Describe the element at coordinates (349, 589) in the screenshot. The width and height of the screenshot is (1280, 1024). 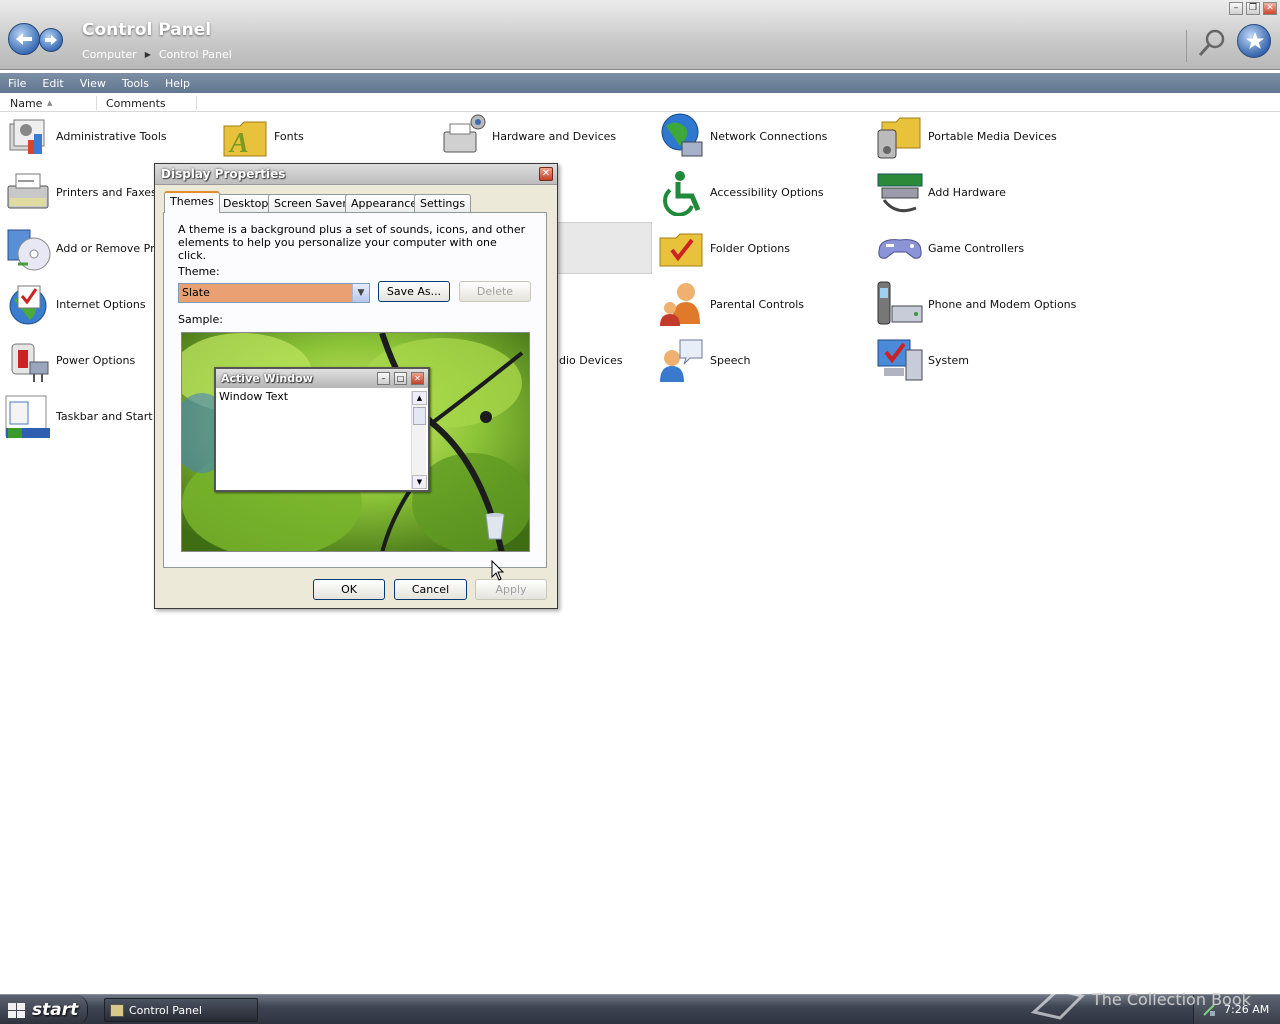
I see `ok-button: OK` at that location.